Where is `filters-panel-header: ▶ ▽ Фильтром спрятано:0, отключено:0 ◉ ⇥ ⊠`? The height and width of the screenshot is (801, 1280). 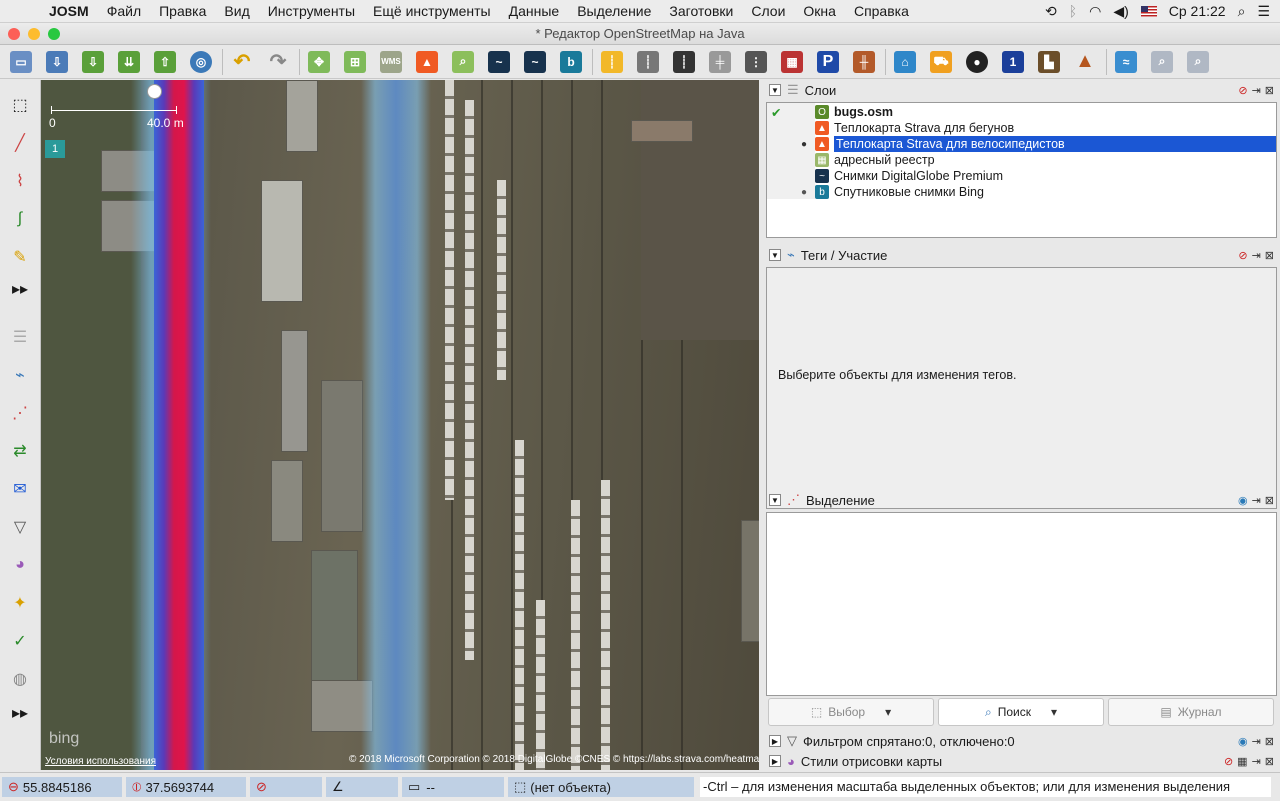
filters-panel-header: ▶ ▽ Фильтром спрятано:0, отключено:0 ◉ ⇥ ⊠ is located at coordinates (1021, 741).